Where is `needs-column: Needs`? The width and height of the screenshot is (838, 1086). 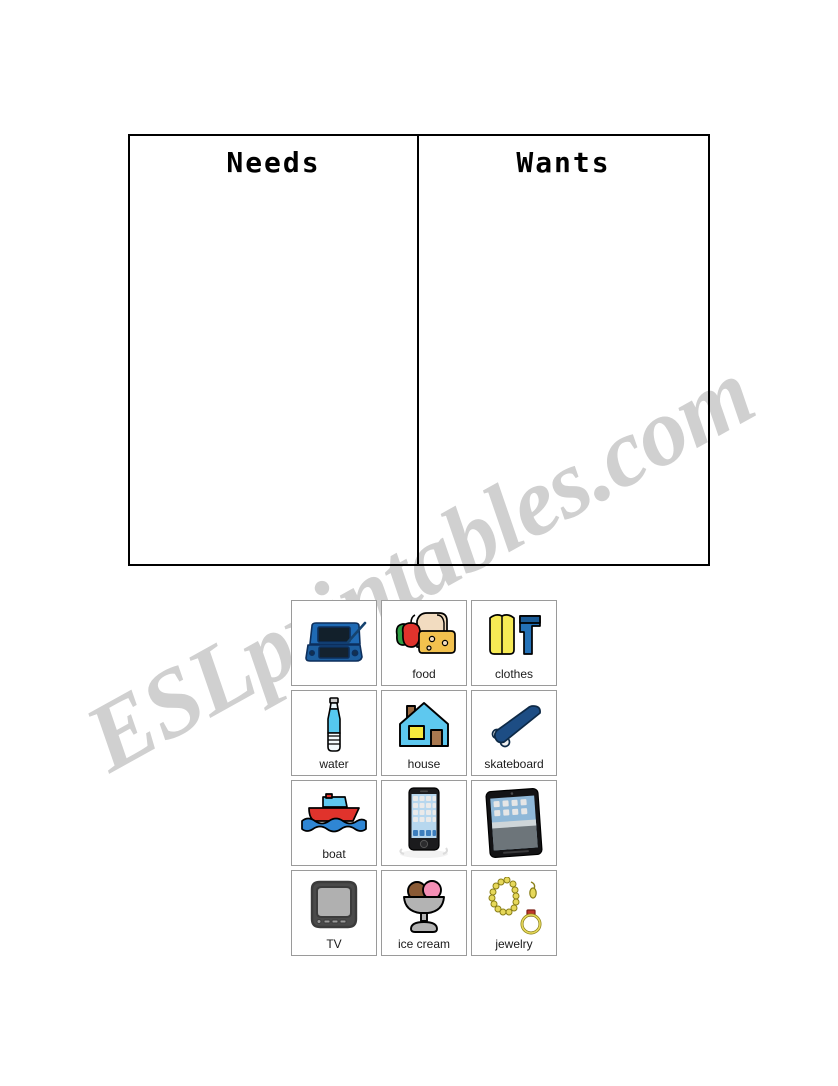 needs-column: Needs is located at coordinates (274, 350).